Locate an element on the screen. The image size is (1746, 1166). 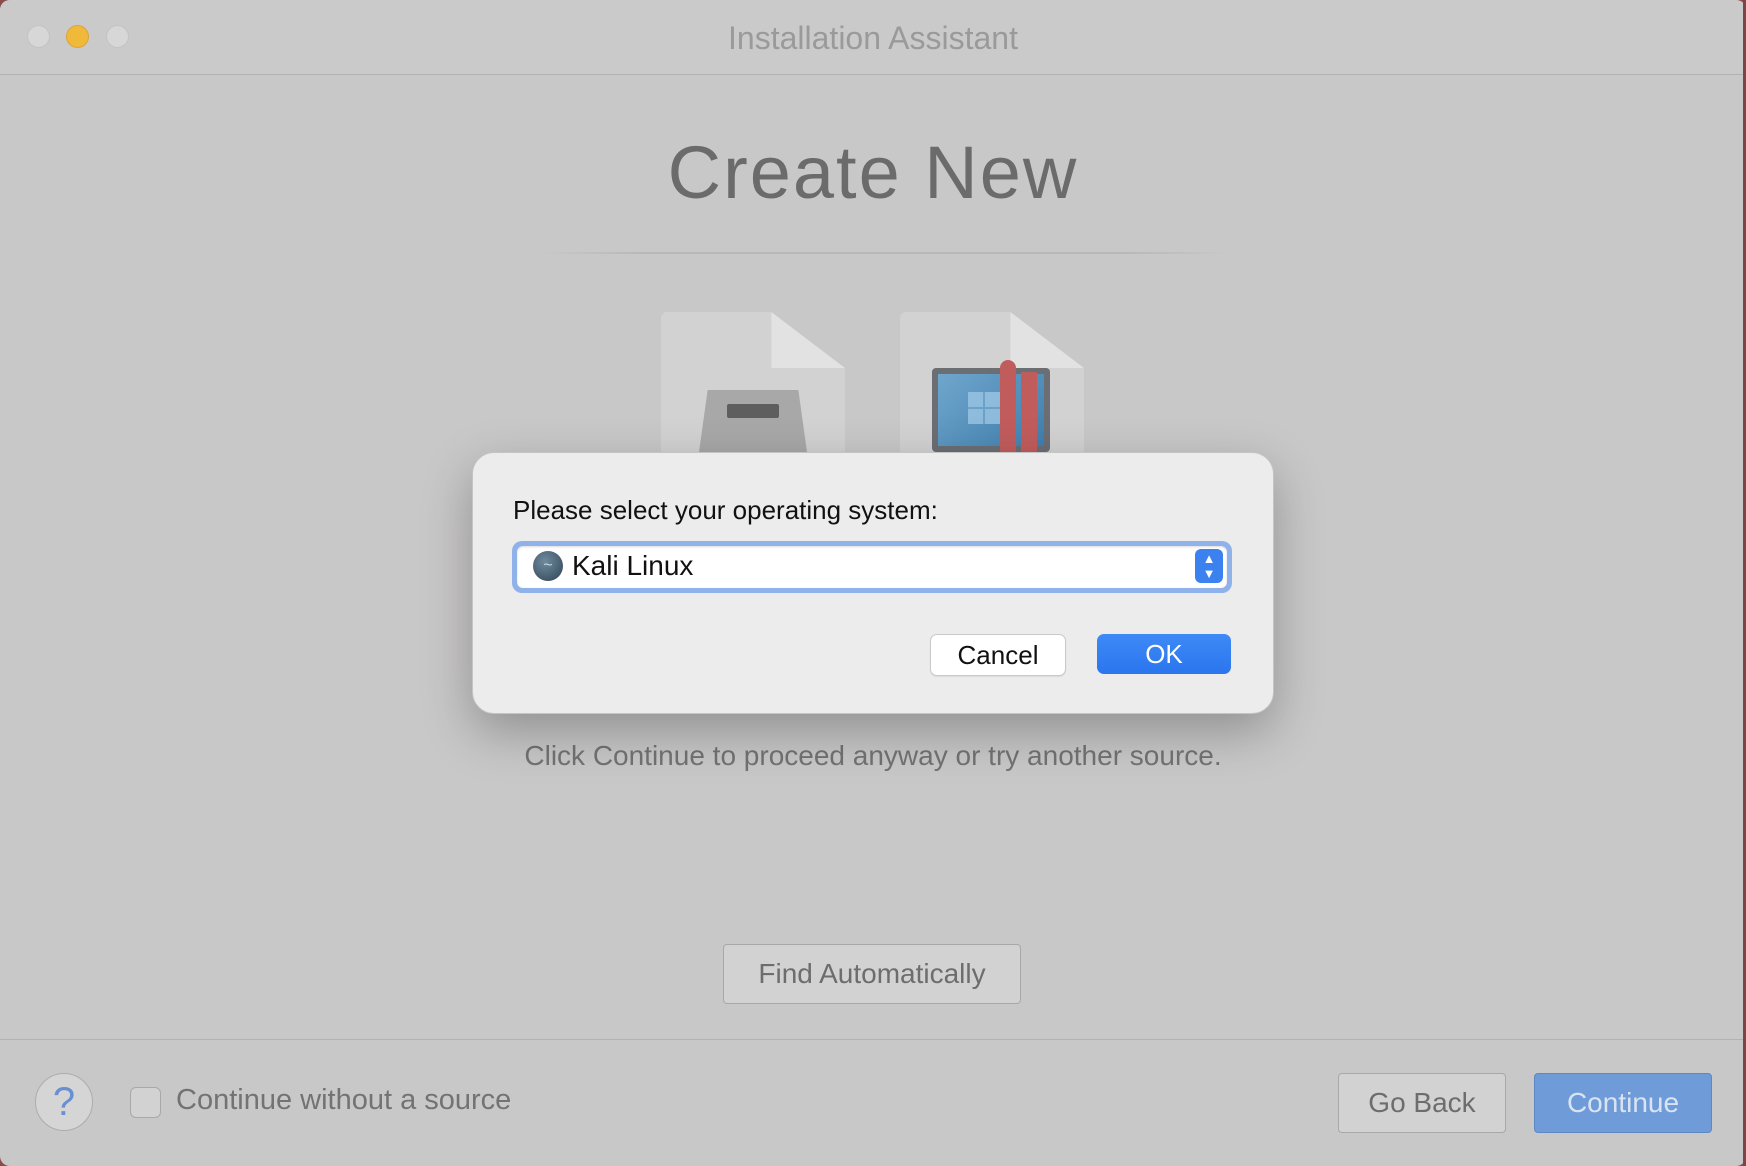
monitor-icon is located at coordinates (991, 406).